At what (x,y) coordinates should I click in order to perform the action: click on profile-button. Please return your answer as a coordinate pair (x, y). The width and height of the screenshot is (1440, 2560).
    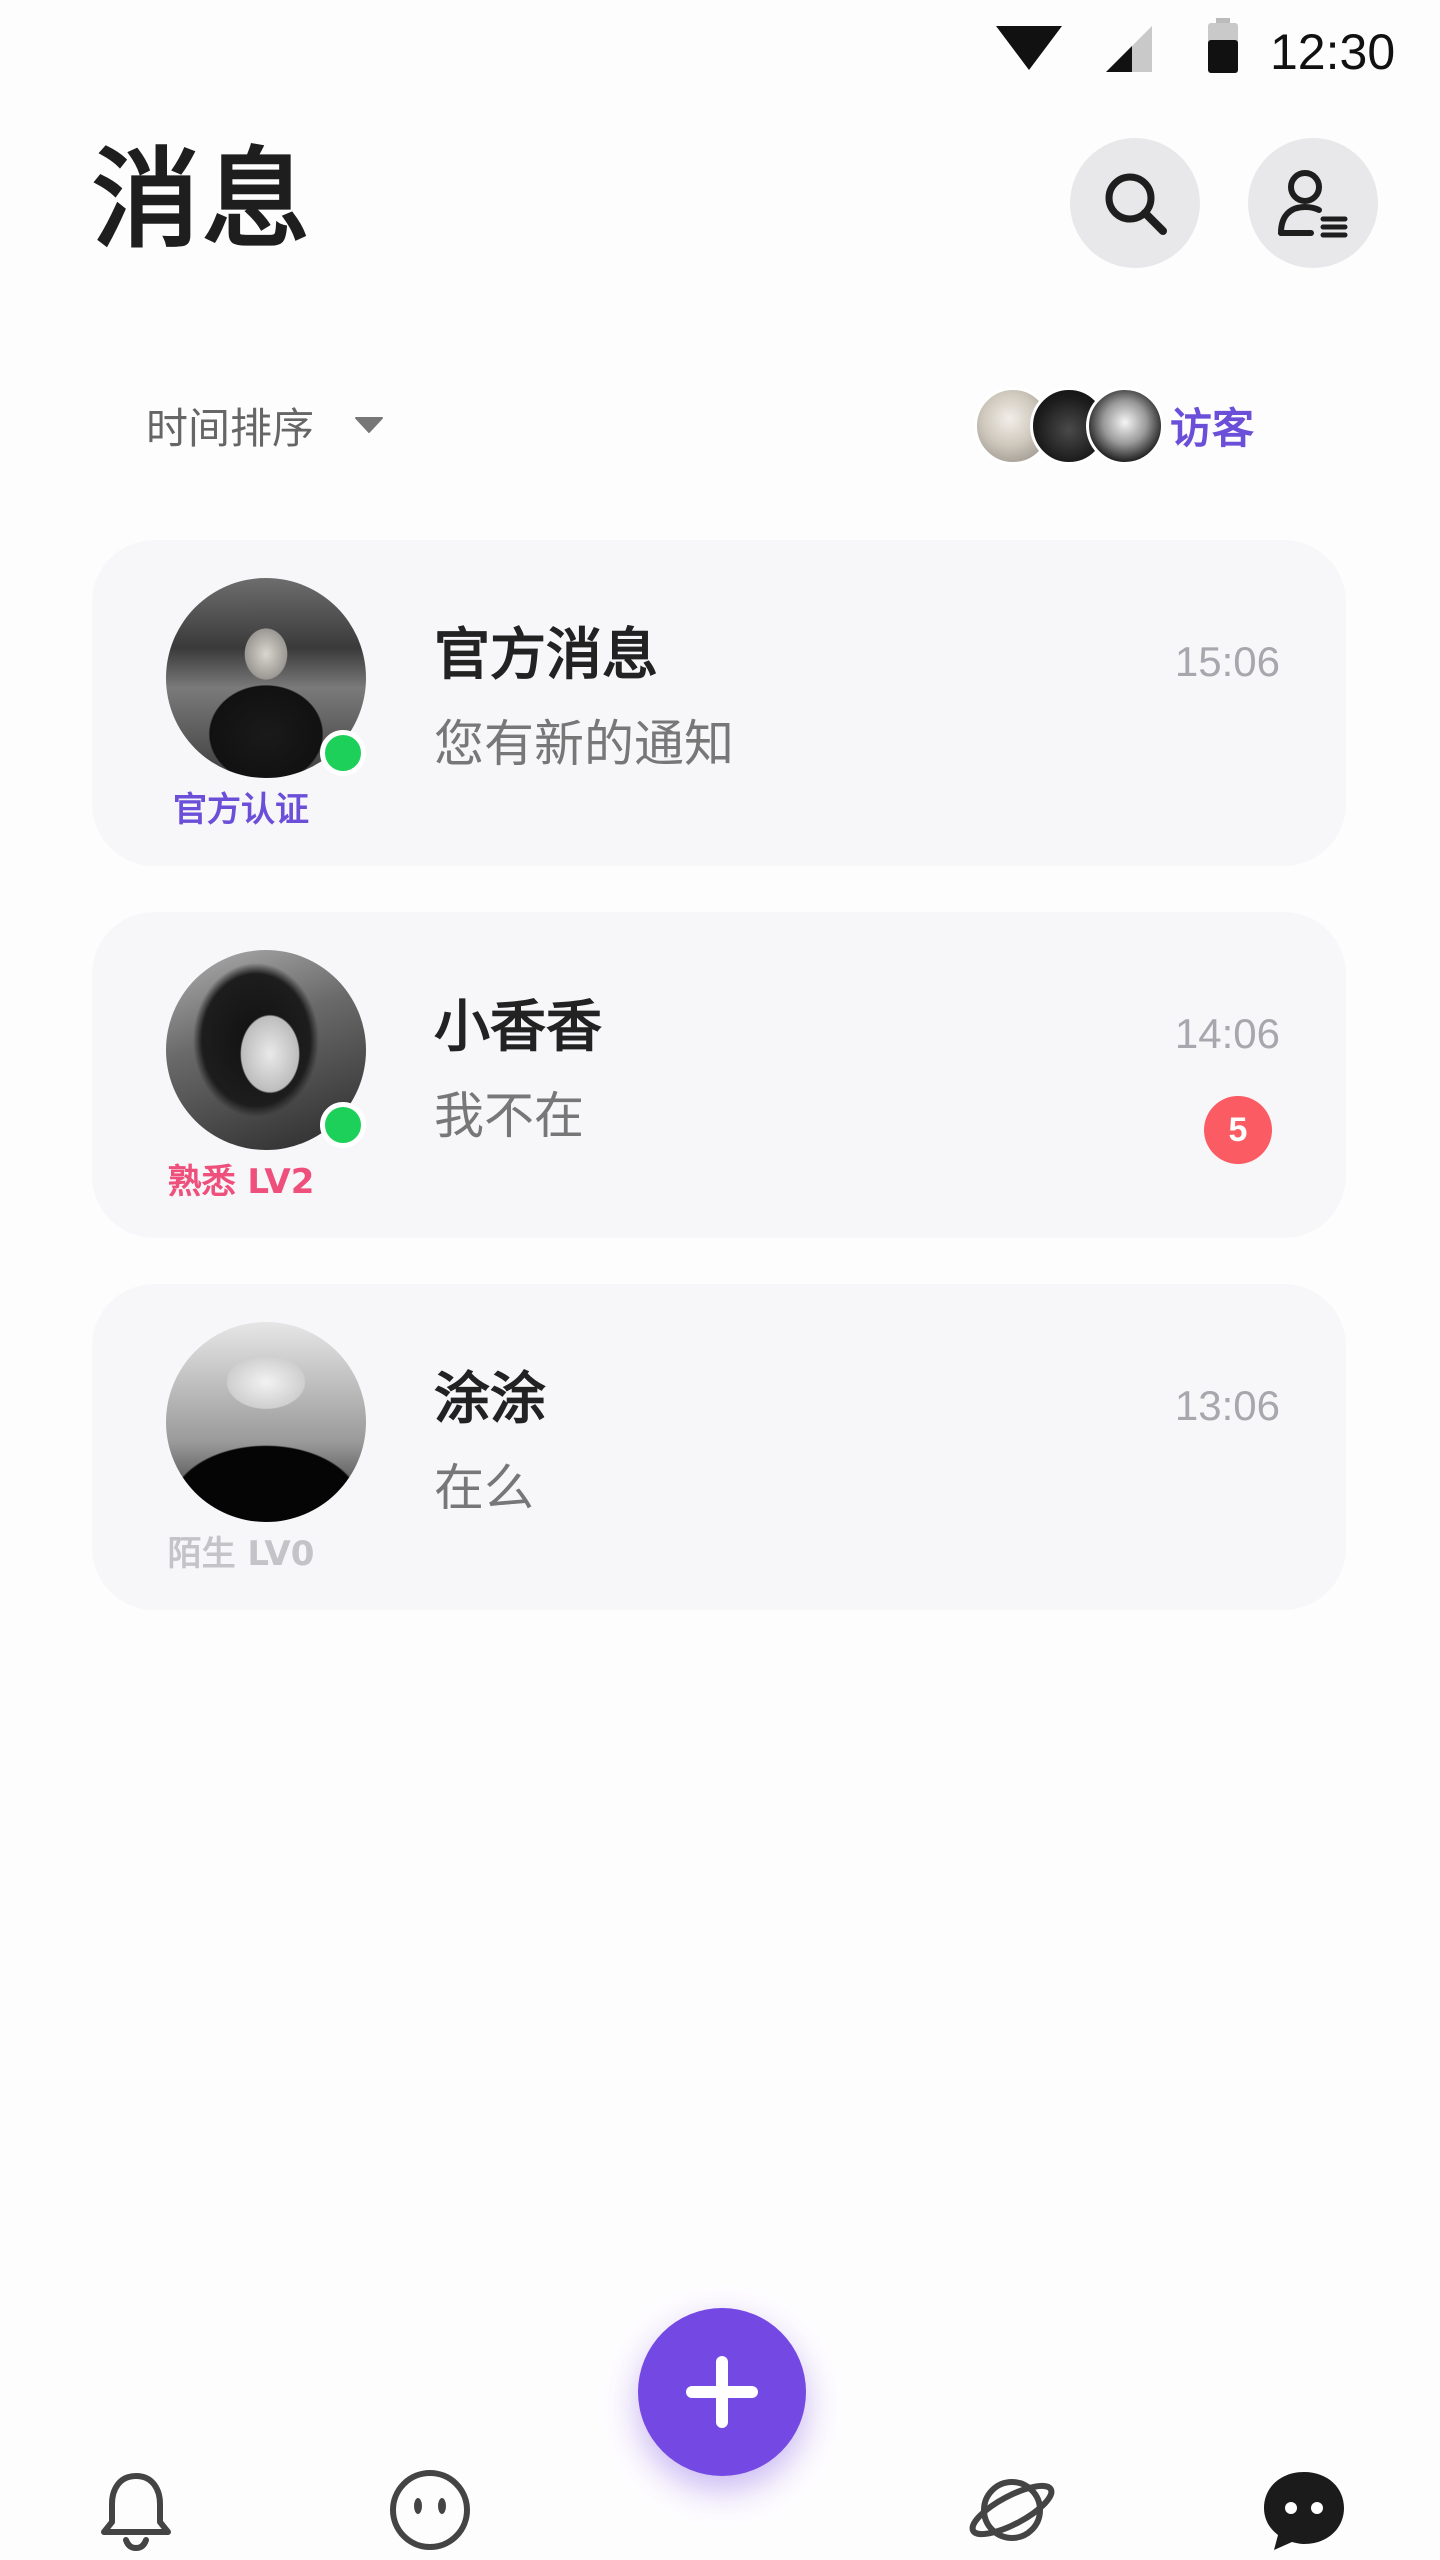
    Looking at the image, I should click on (1313, 203).